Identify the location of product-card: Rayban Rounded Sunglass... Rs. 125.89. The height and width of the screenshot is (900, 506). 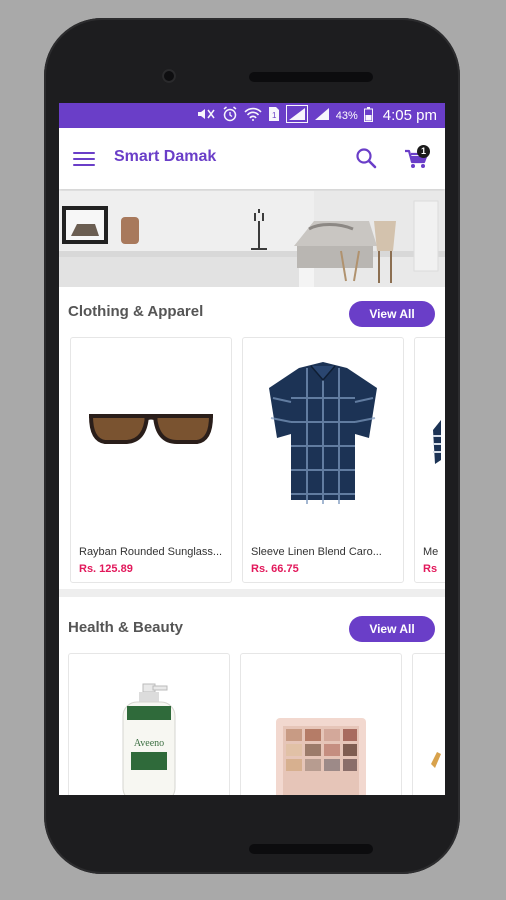
(151, 460).